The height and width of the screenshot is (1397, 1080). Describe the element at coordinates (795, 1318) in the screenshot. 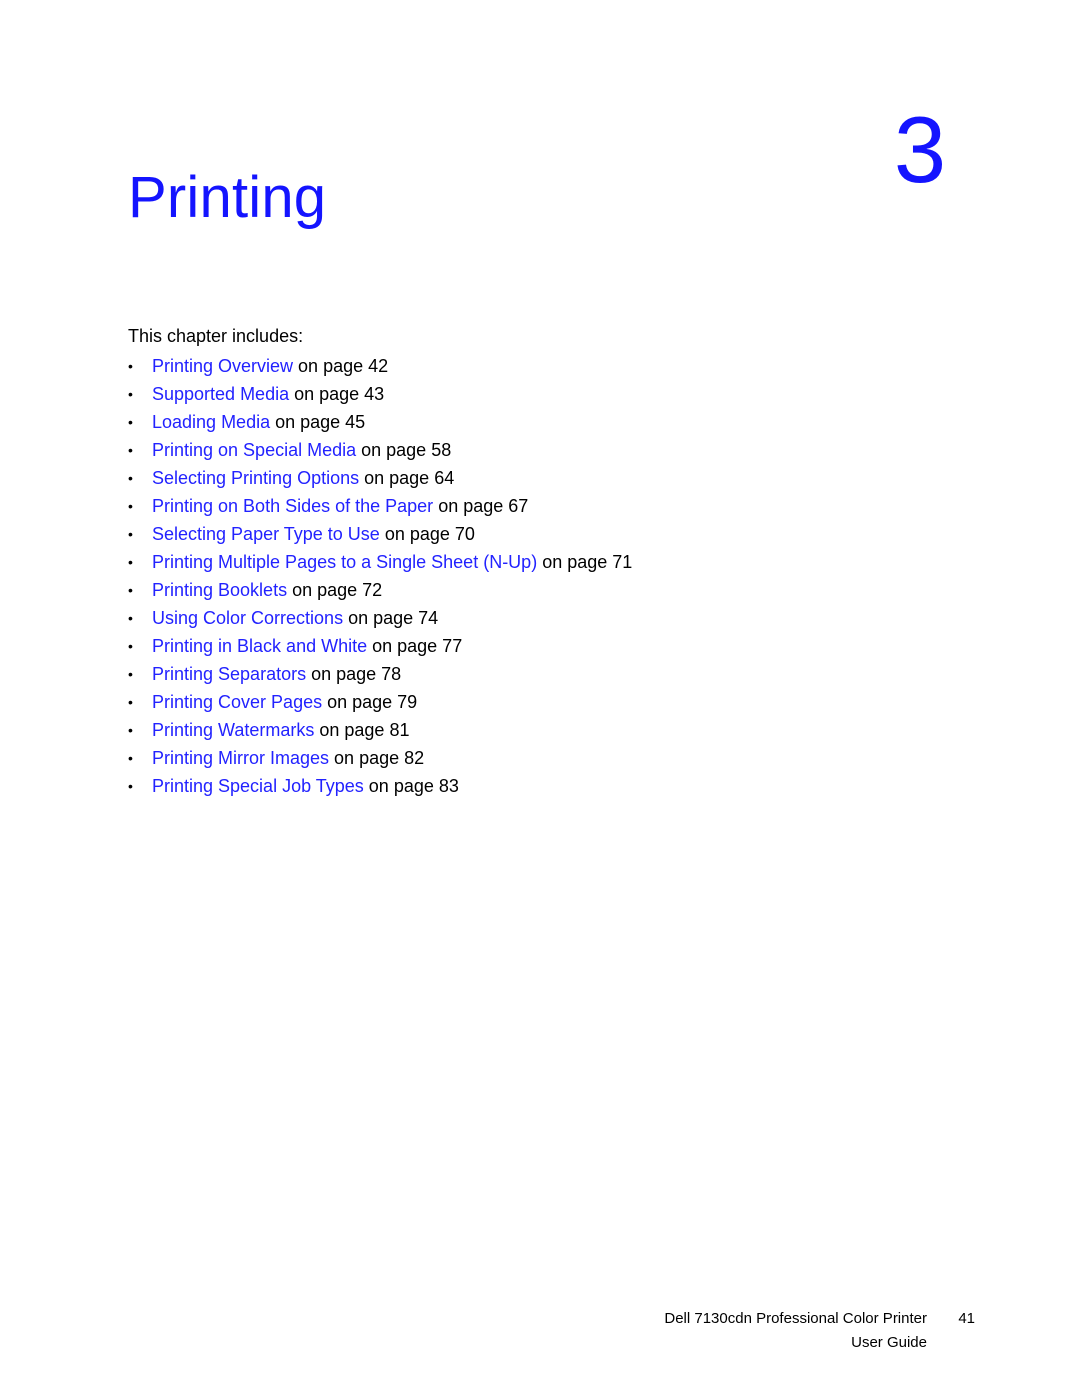

I see `footer-product-name: Dell 7130cdn Professional Color Printer` at that location.